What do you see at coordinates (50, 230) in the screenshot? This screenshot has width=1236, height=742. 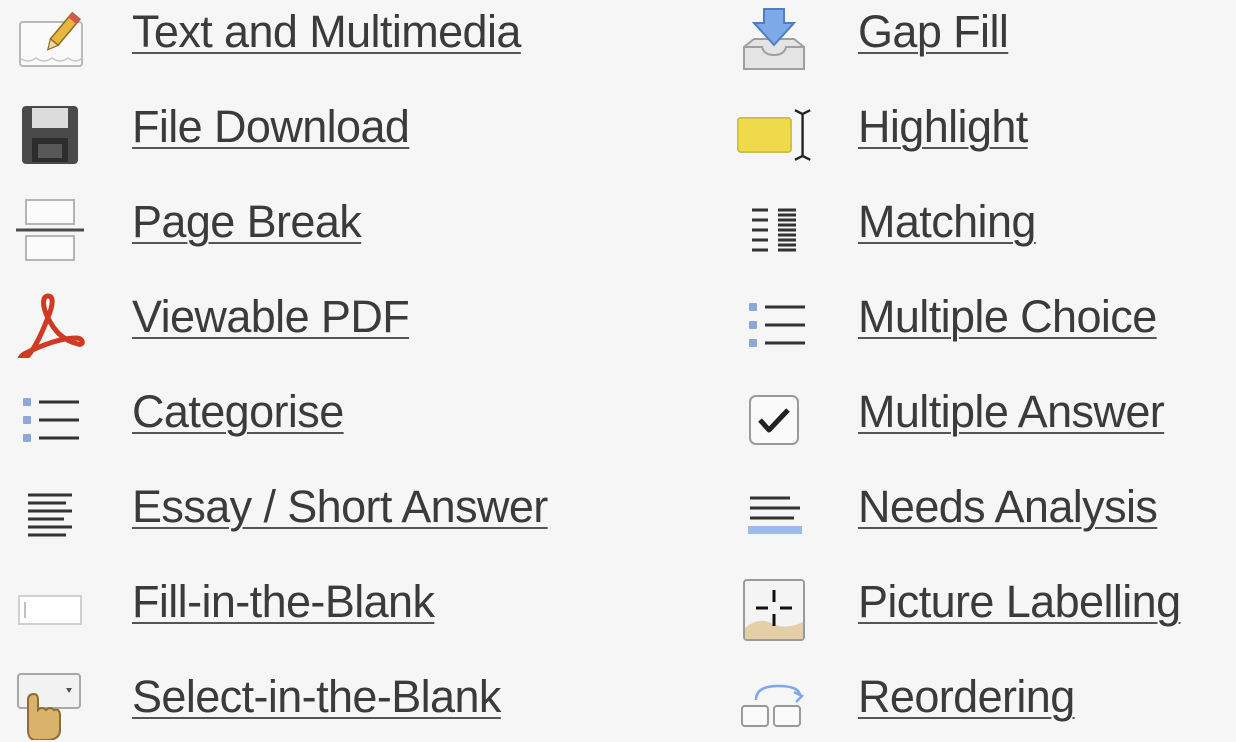 I see `page-break-icon` at bounding box center [50, 230].